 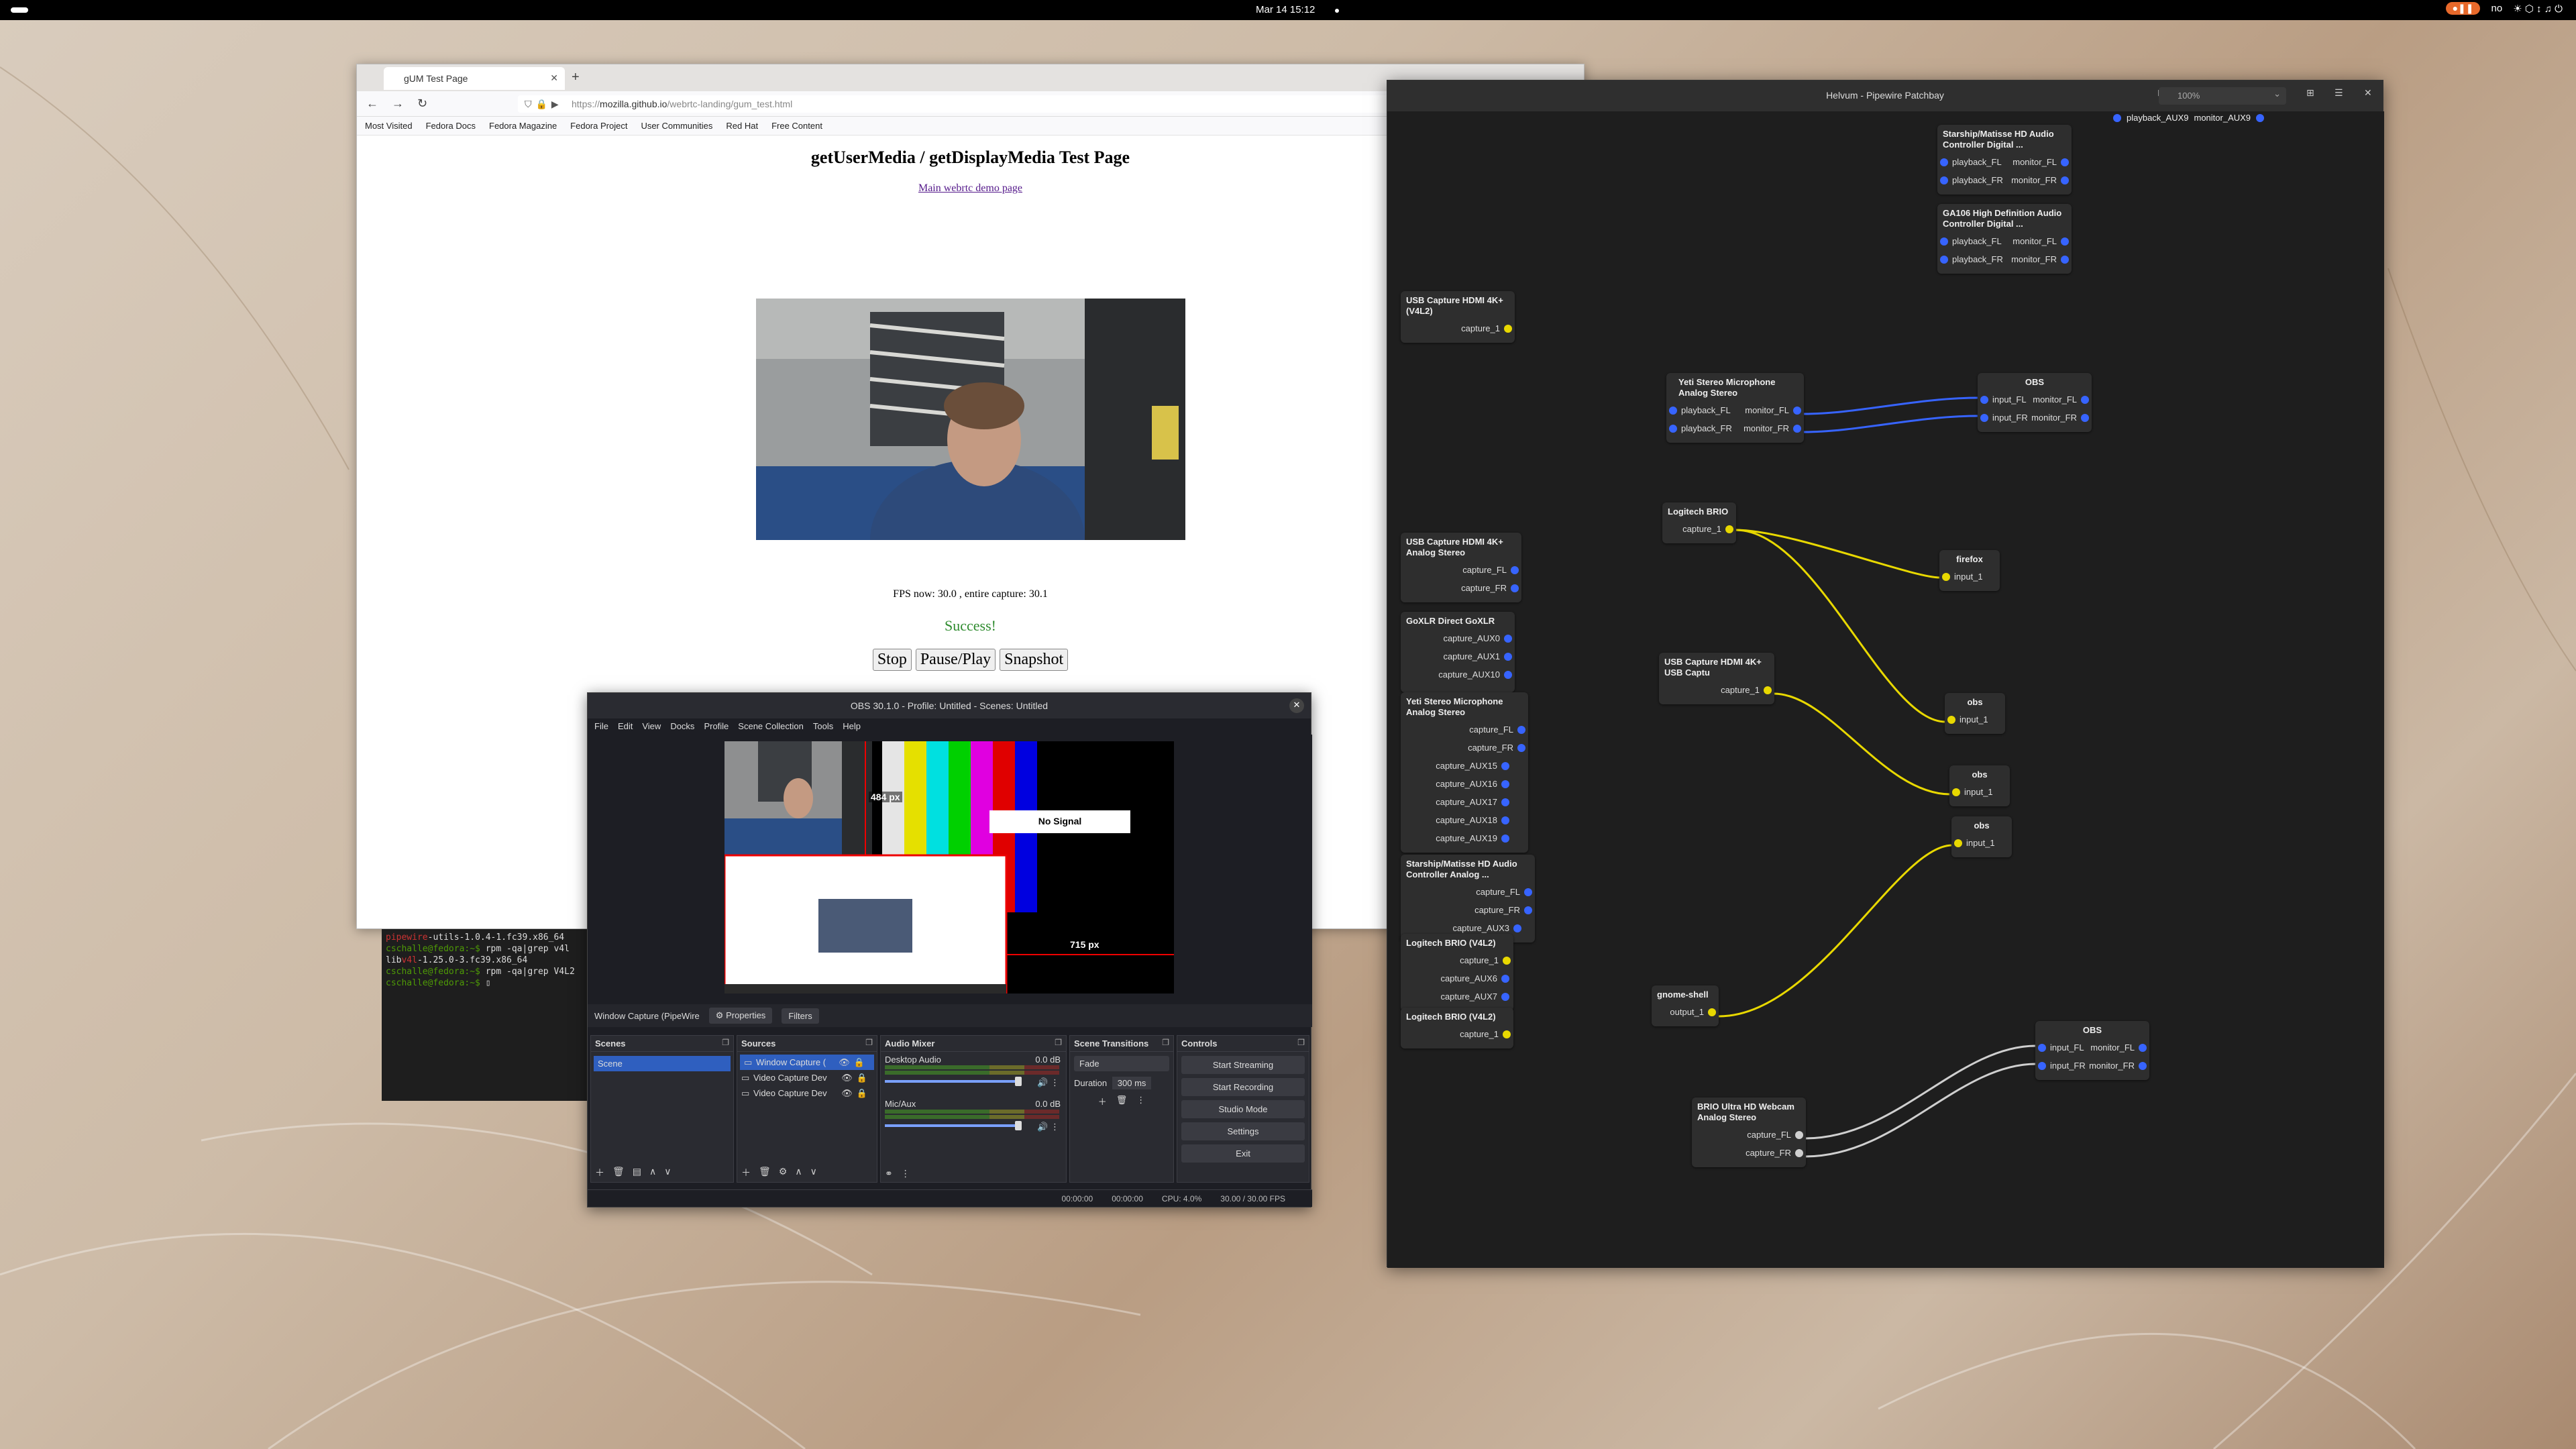 What do you see at coordinates (1132, 1083) in the screenshot?
I see `duration-input: 300 ms` at bounding box center [1132, 1083].